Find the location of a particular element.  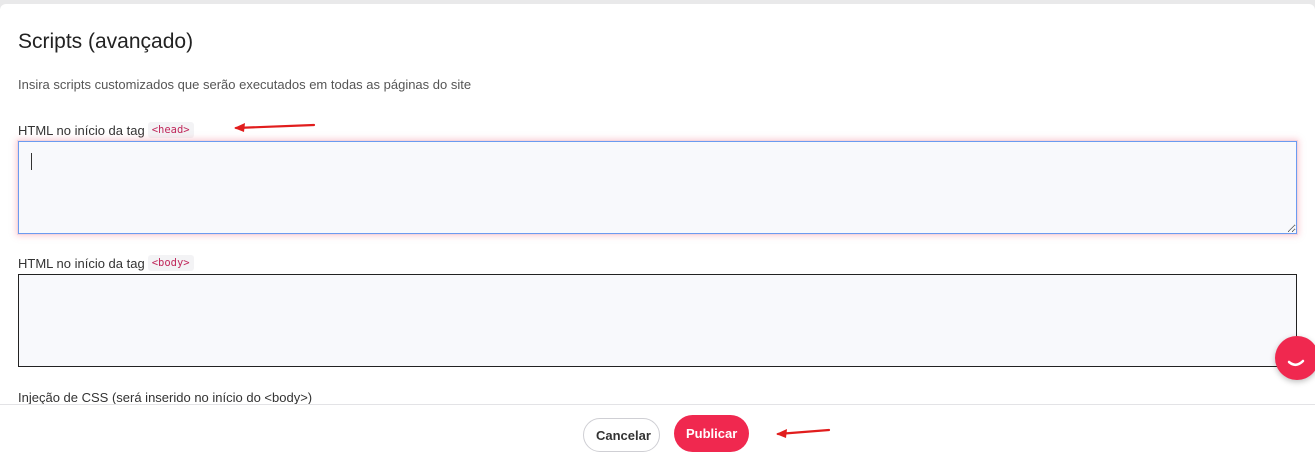

chat-smile-icon is located at coordinates (1296, 362).